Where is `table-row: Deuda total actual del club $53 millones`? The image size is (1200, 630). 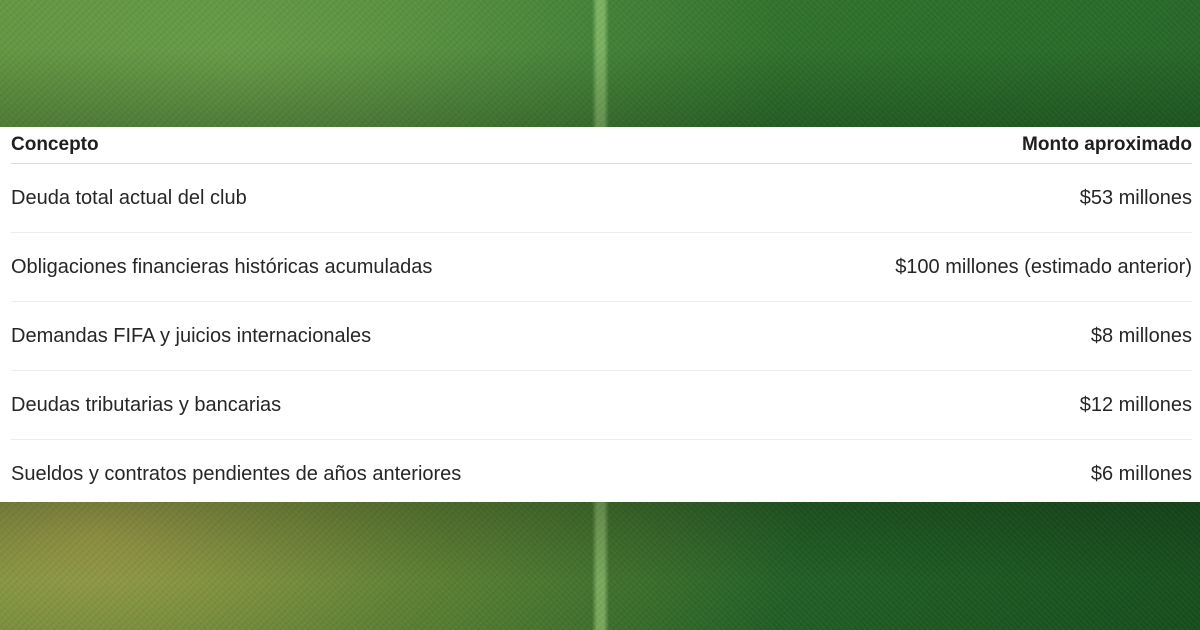 table-row: Deuda total actual del club $53 millones is located at coordinates (601, 198).